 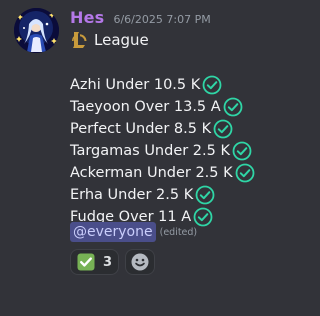 I want to click on reaction-check-mark: 3, so click(x=95, y=262).